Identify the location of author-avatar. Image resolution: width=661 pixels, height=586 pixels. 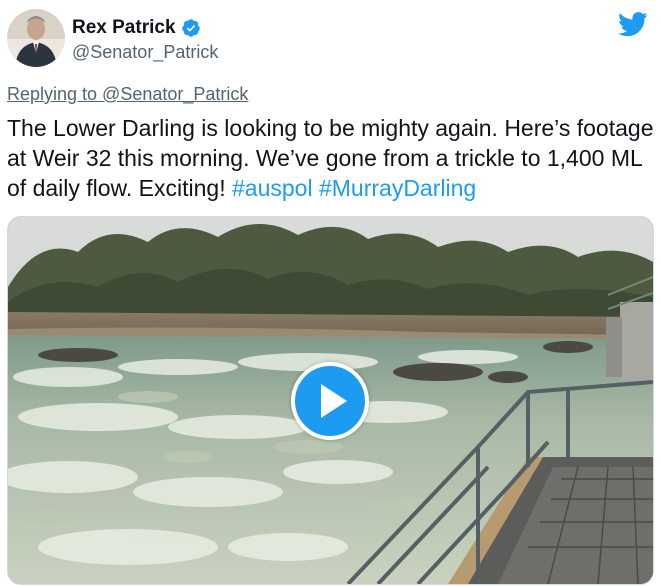
(36, 38).